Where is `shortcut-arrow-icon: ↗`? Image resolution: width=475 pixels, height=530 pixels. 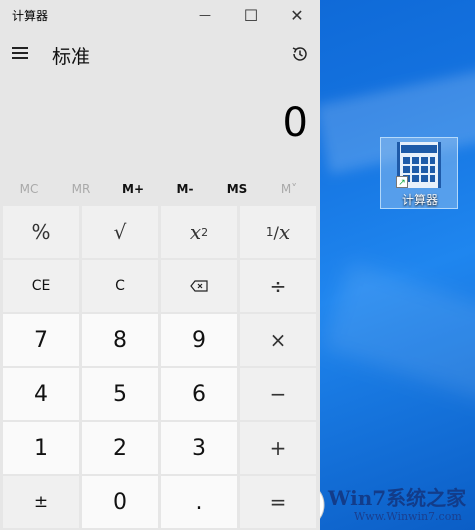
shortcut-arrow-icon: ↗ is located at coordinates (402, 182).